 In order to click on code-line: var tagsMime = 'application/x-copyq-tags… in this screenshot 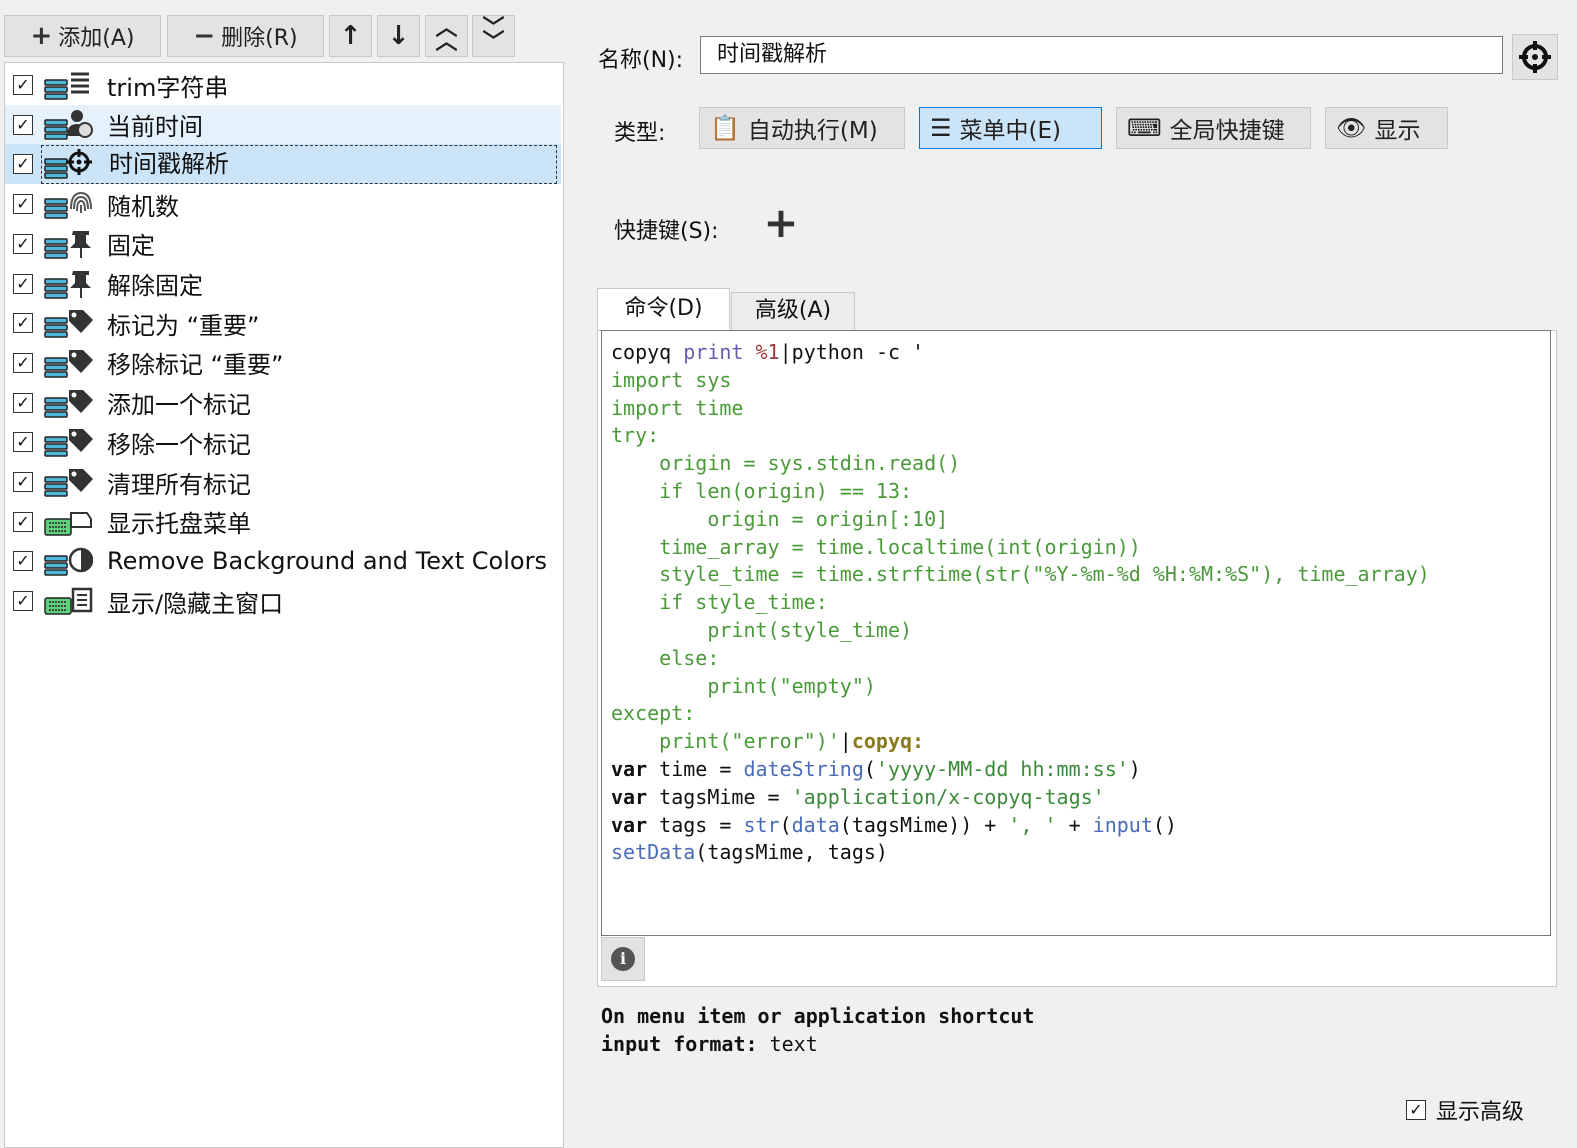, I will do `click(858, 796)`.